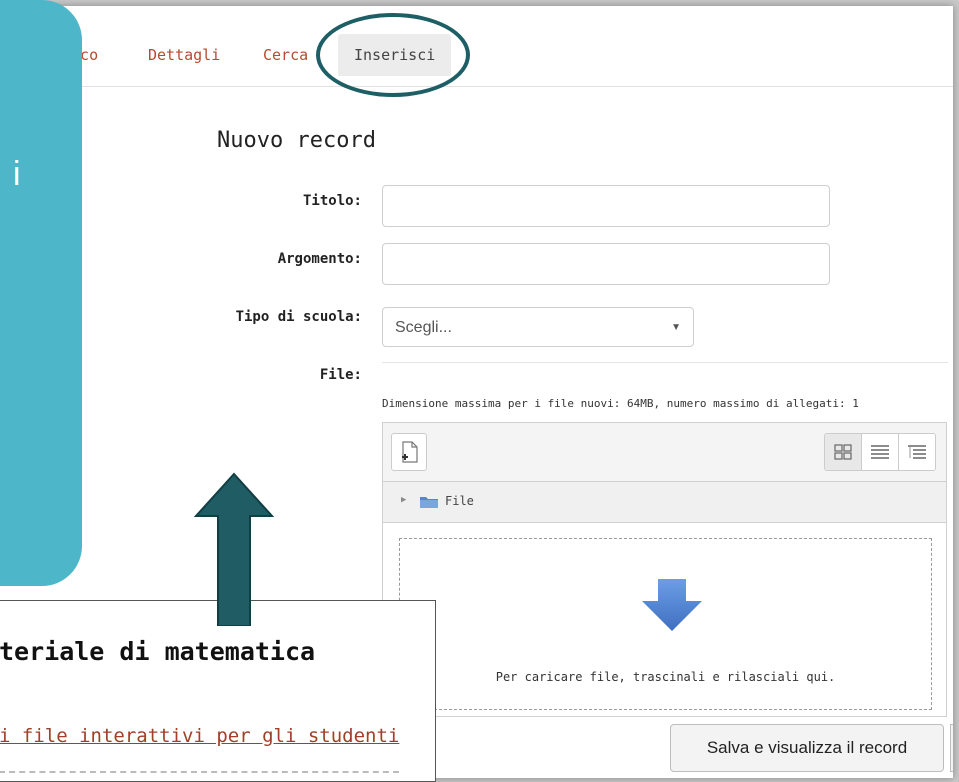  Describe the element at coordinates (199, 736) in the screenshot. I see `callout-link: i file interattivi per gli studenti` at that location.